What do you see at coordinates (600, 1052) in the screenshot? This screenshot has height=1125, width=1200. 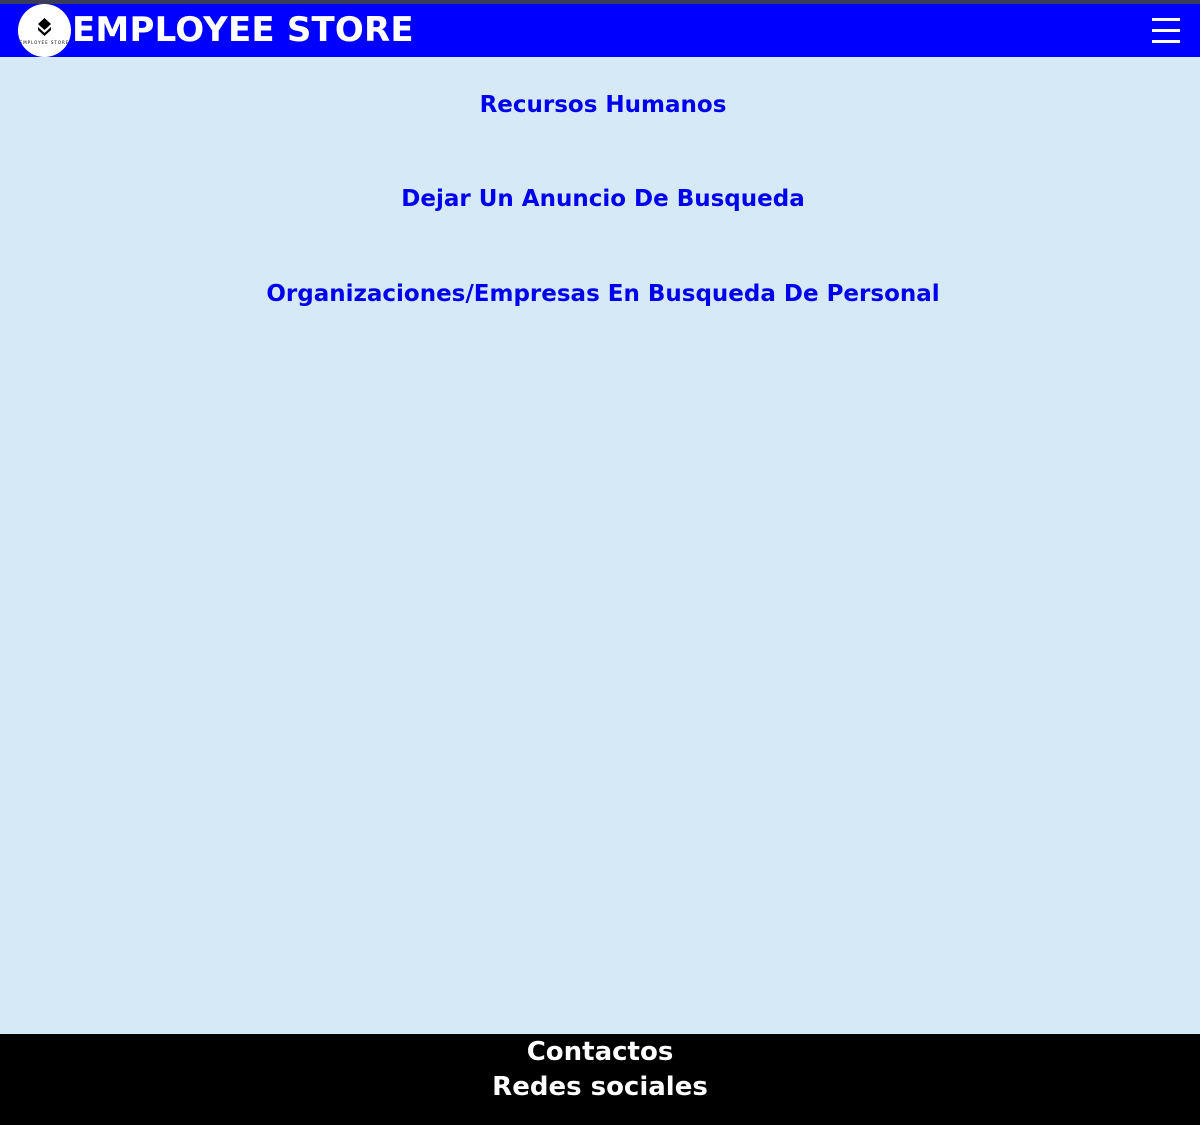 I see `footer-contacts-link: Contactos` at bounding box center [600, 1052].